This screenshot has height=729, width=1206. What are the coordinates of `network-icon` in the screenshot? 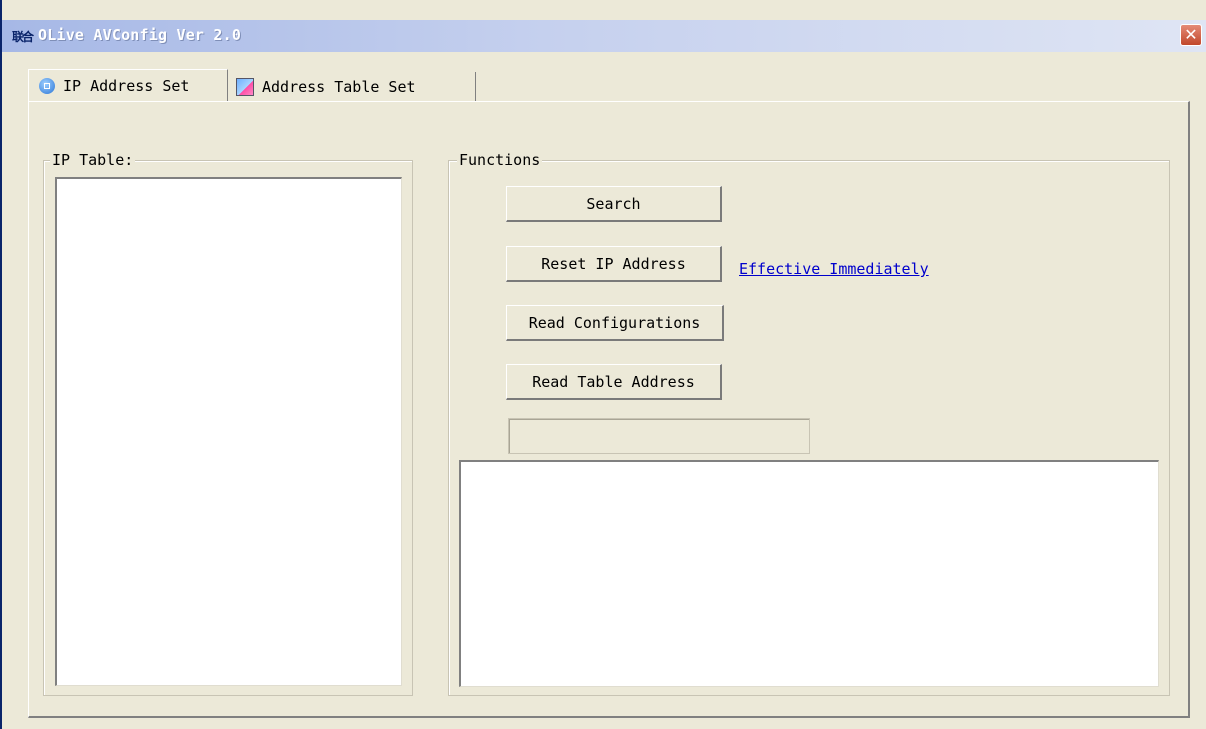 It's located at (47, 85).